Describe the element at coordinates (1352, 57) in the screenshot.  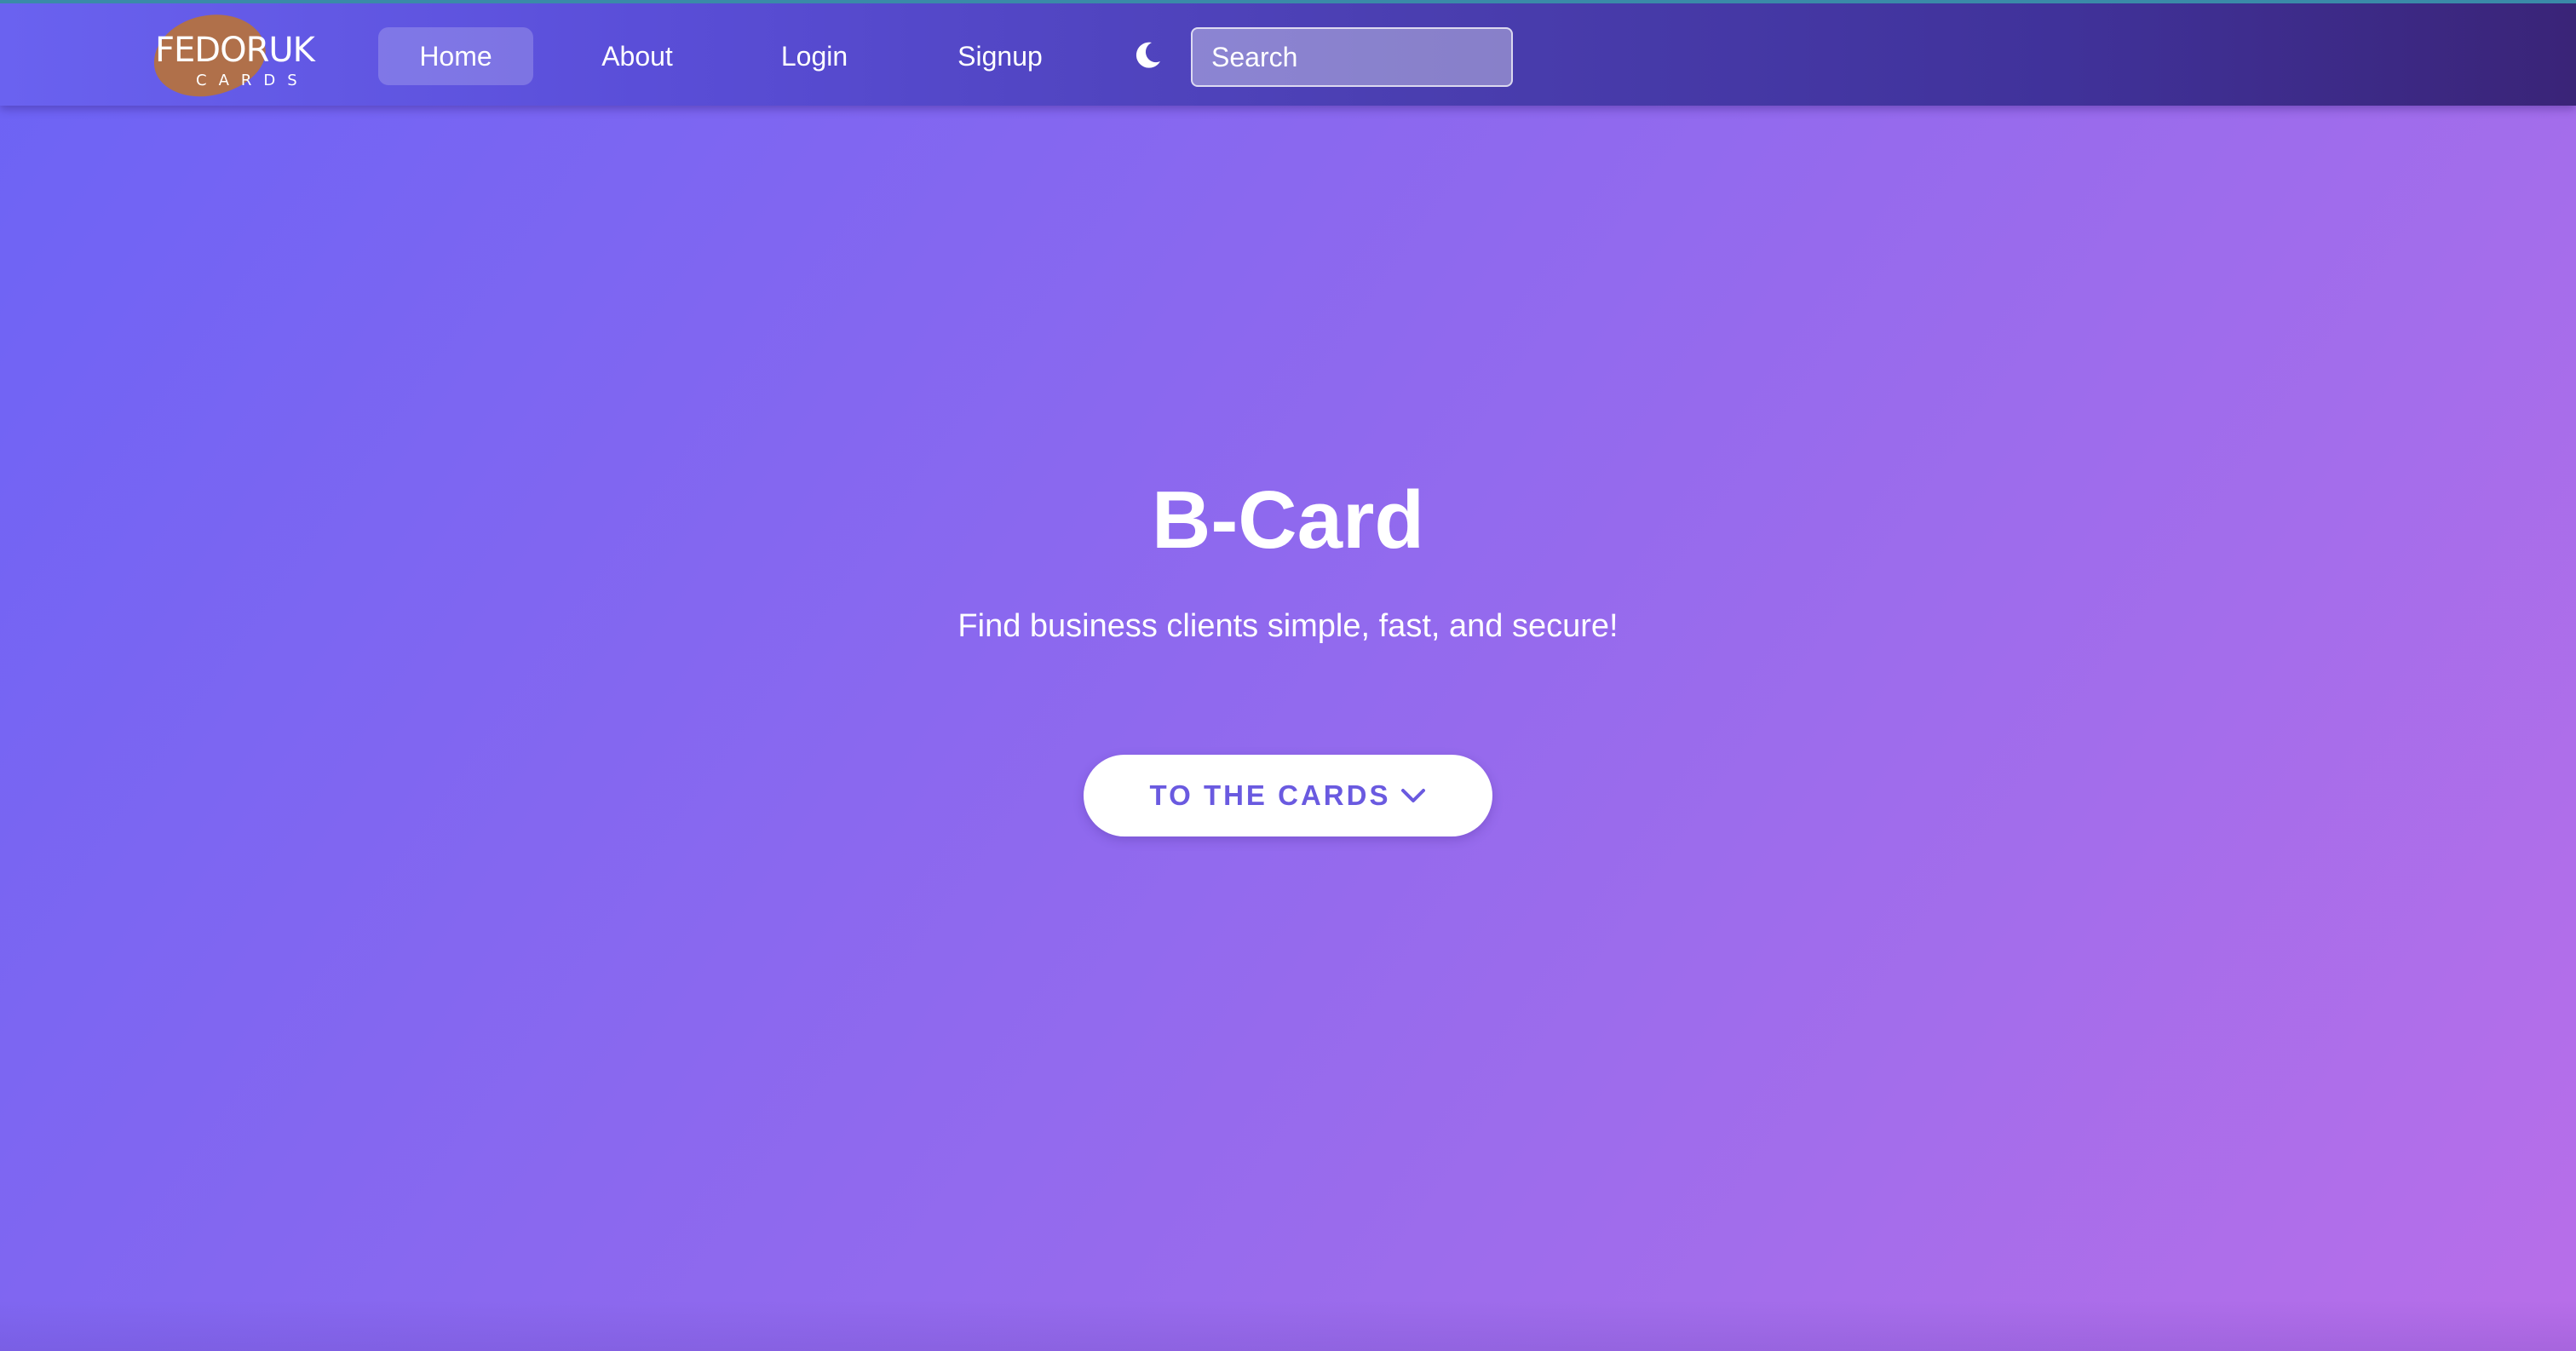
I see `search-input` at that location.